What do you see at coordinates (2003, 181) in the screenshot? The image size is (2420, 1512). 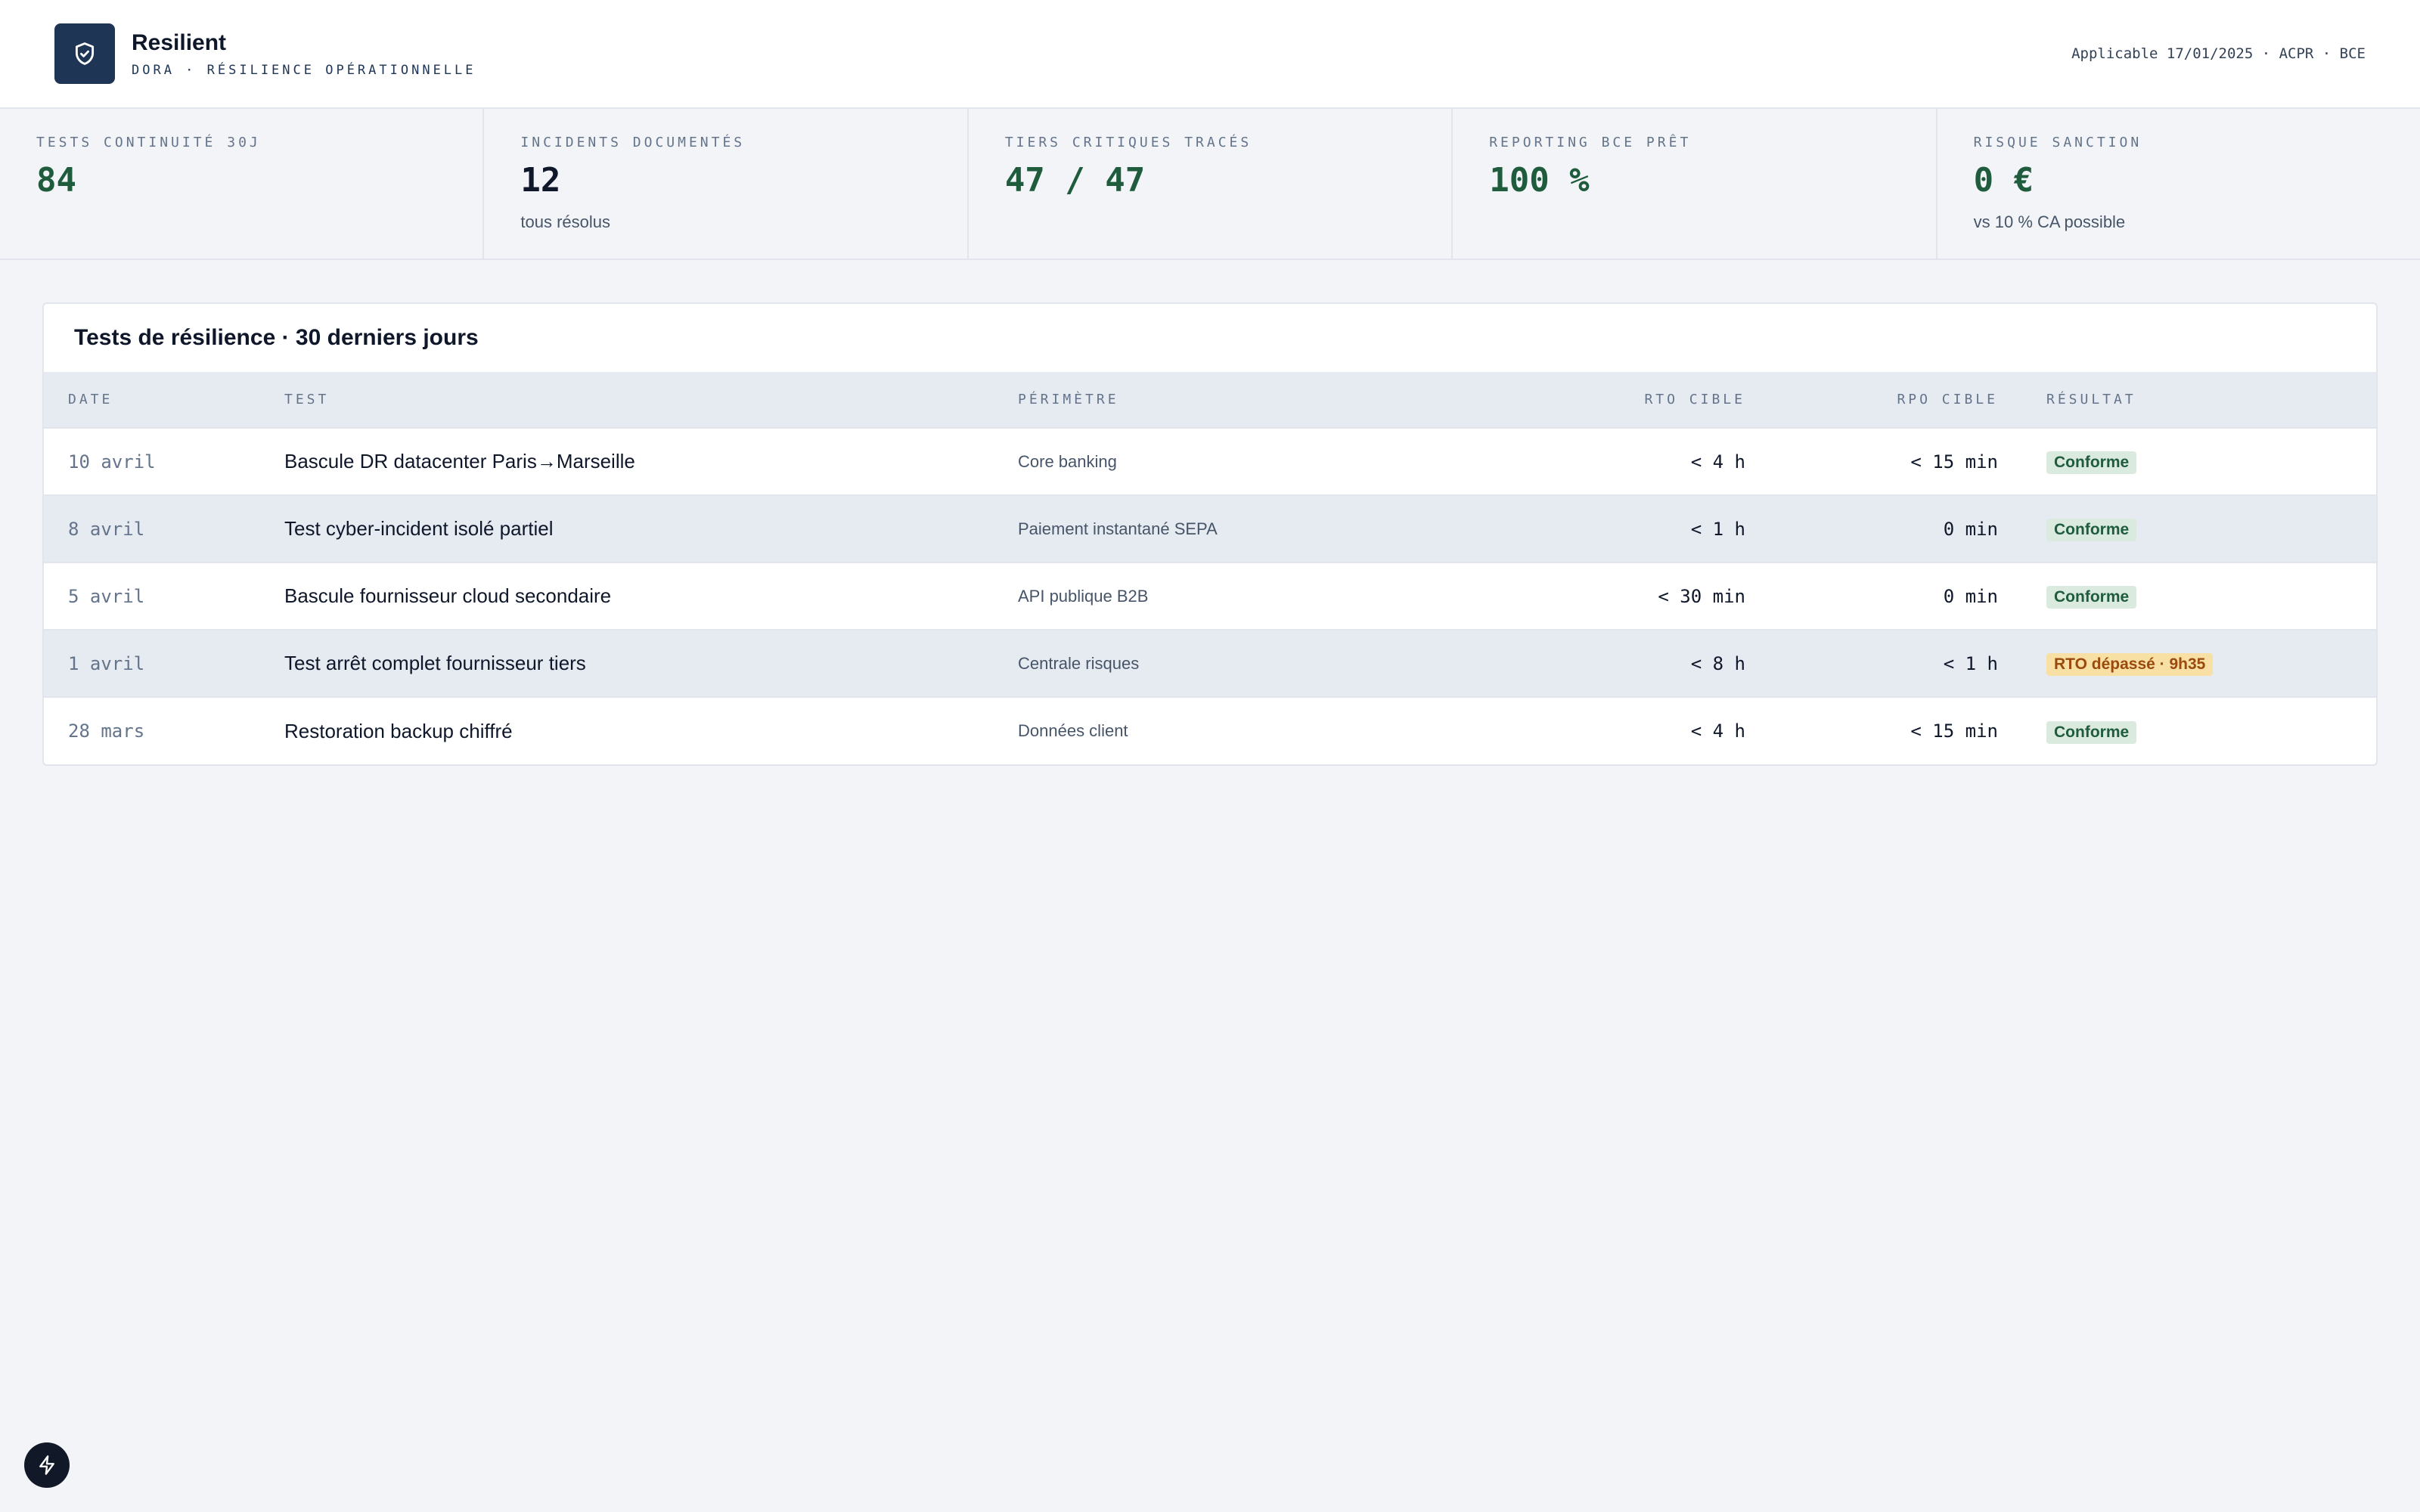 I see `kpi-value: 0 €` at bounding box center [2003, 181].